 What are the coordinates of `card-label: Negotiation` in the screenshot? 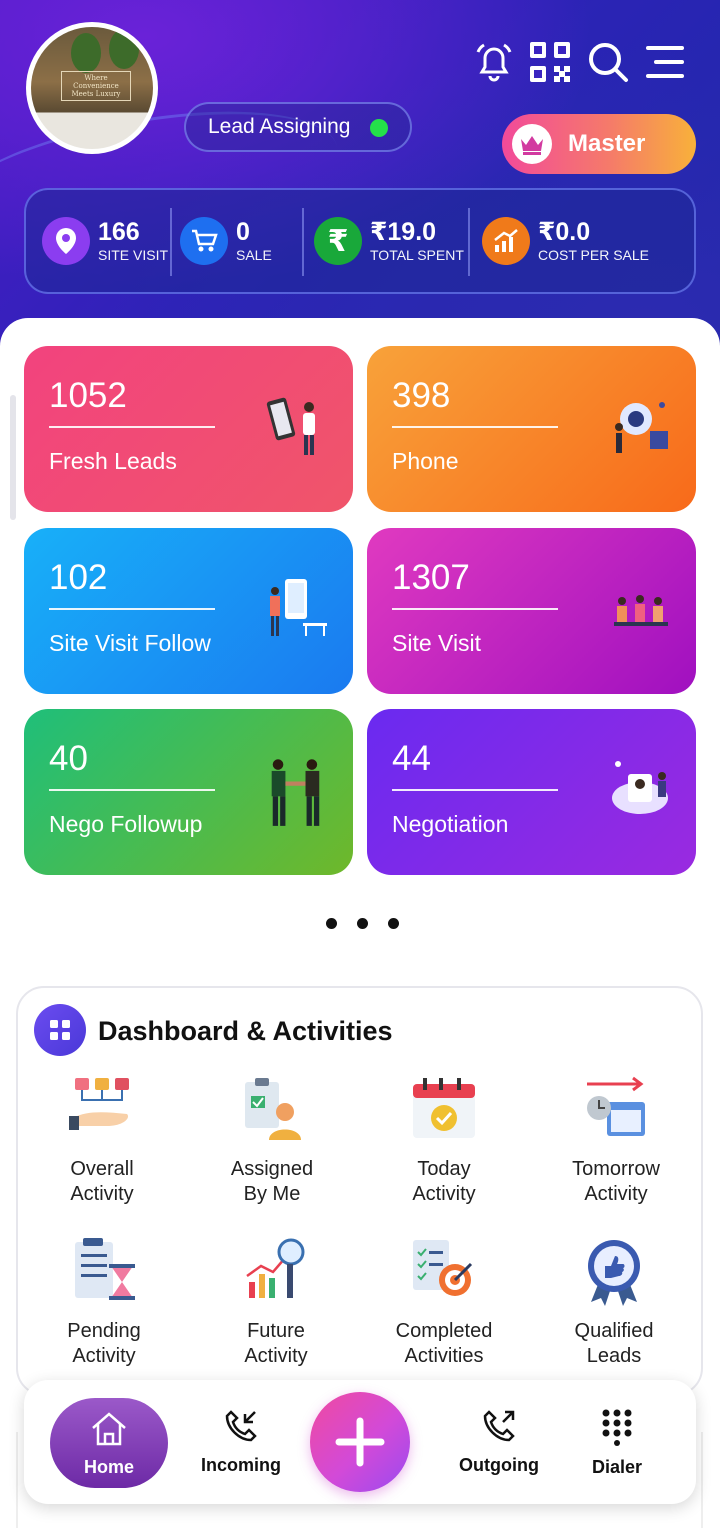 It's located at (450, 824).